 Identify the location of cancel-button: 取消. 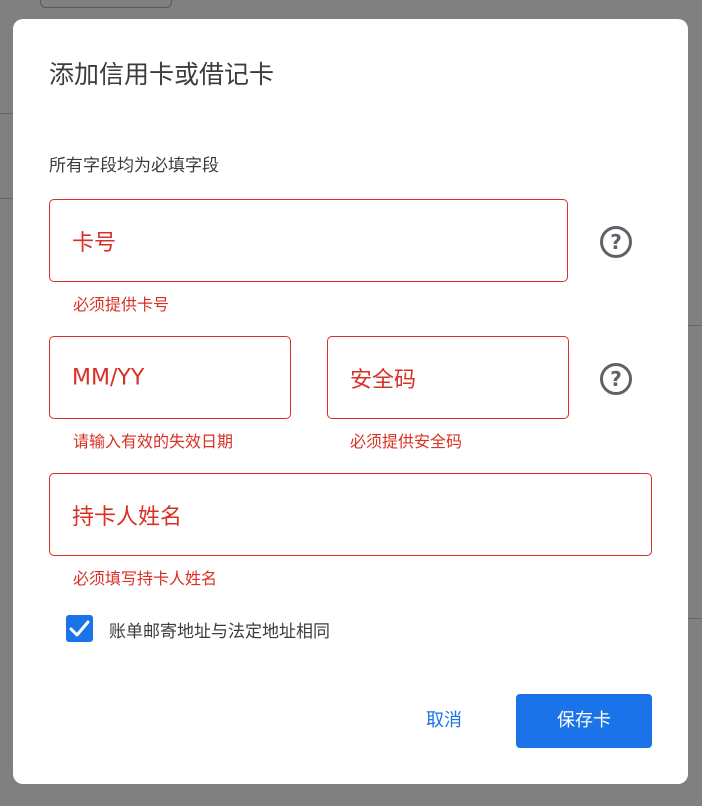
(444, 721).